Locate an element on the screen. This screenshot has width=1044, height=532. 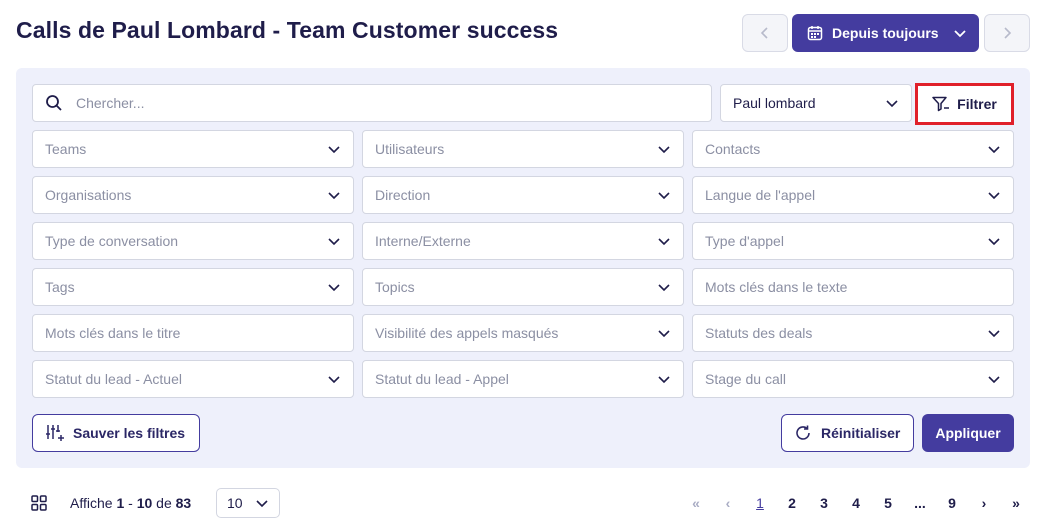
per-page-select: 10 is located at coordinates (248, 503).